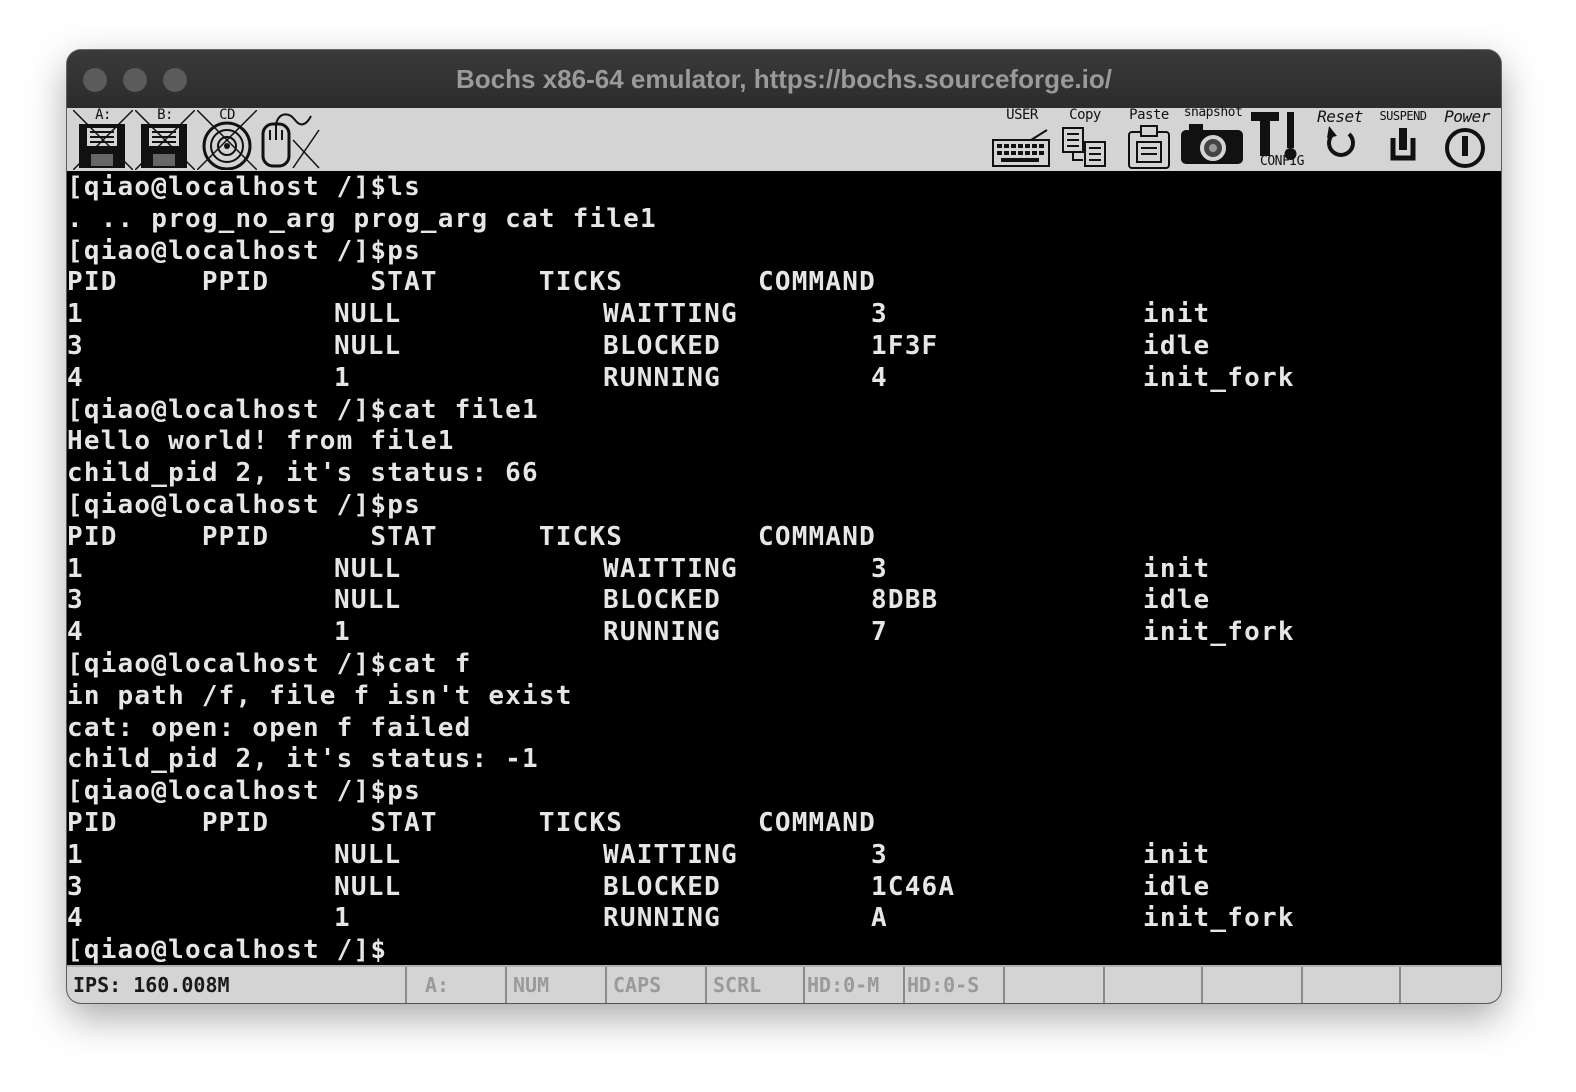 This screenshot has width=1576, height=1092. Describe the element at coordinates (1149, 147) in the screenshot. I see `paste-icon` at that location.